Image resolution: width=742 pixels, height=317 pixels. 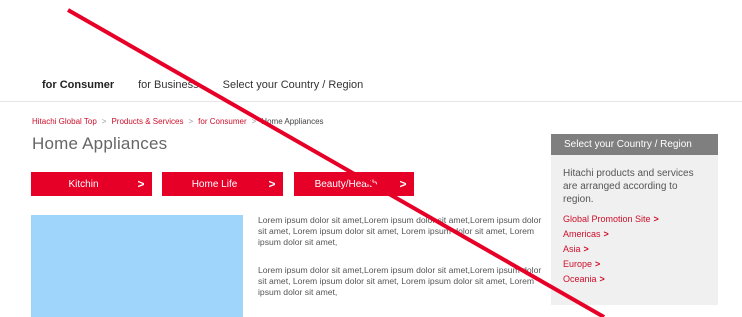 I want to click on sidebar-link-global-promotion-site: Global Promotion Site >, so click(x=634, y=219).